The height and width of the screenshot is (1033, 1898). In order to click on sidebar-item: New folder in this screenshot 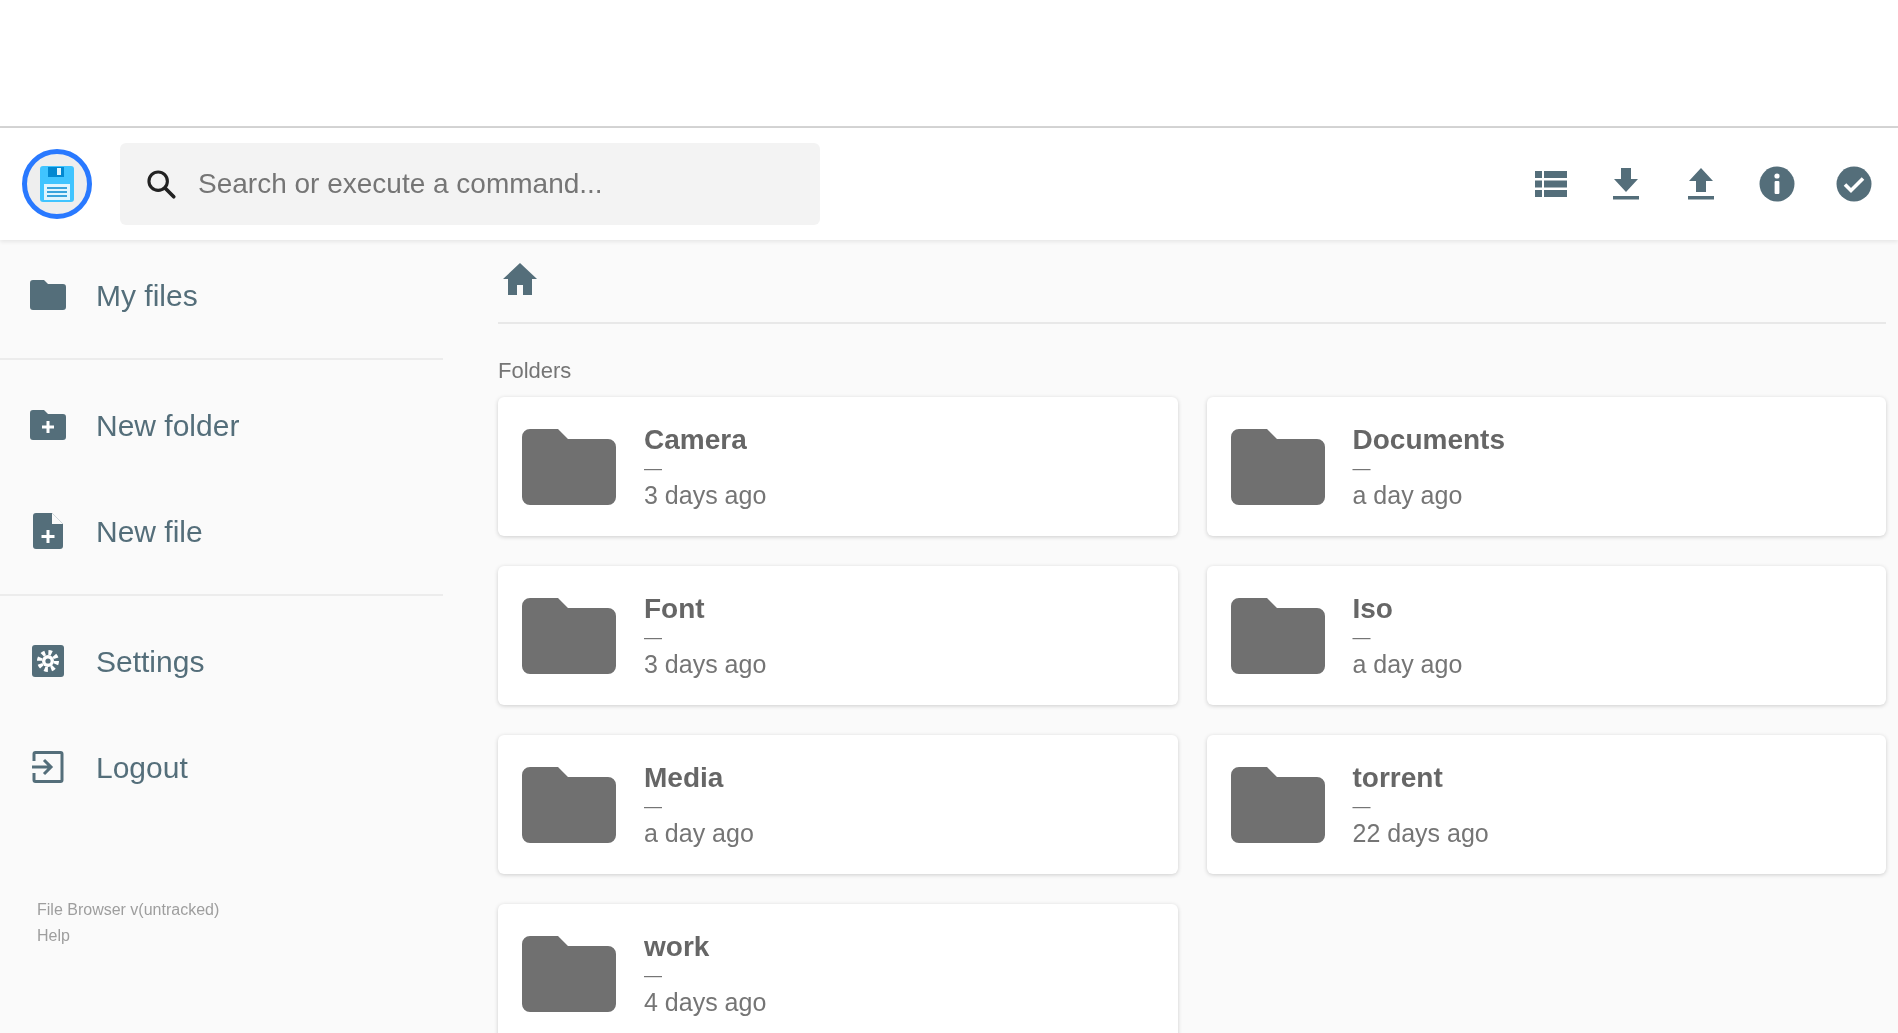, I will do `click(221, 425)`.